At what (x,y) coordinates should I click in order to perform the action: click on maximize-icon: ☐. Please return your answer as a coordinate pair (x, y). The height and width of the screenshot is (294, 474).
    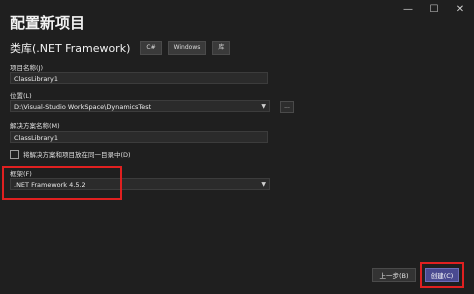
    Looking at the image, I should click on (434, 10).